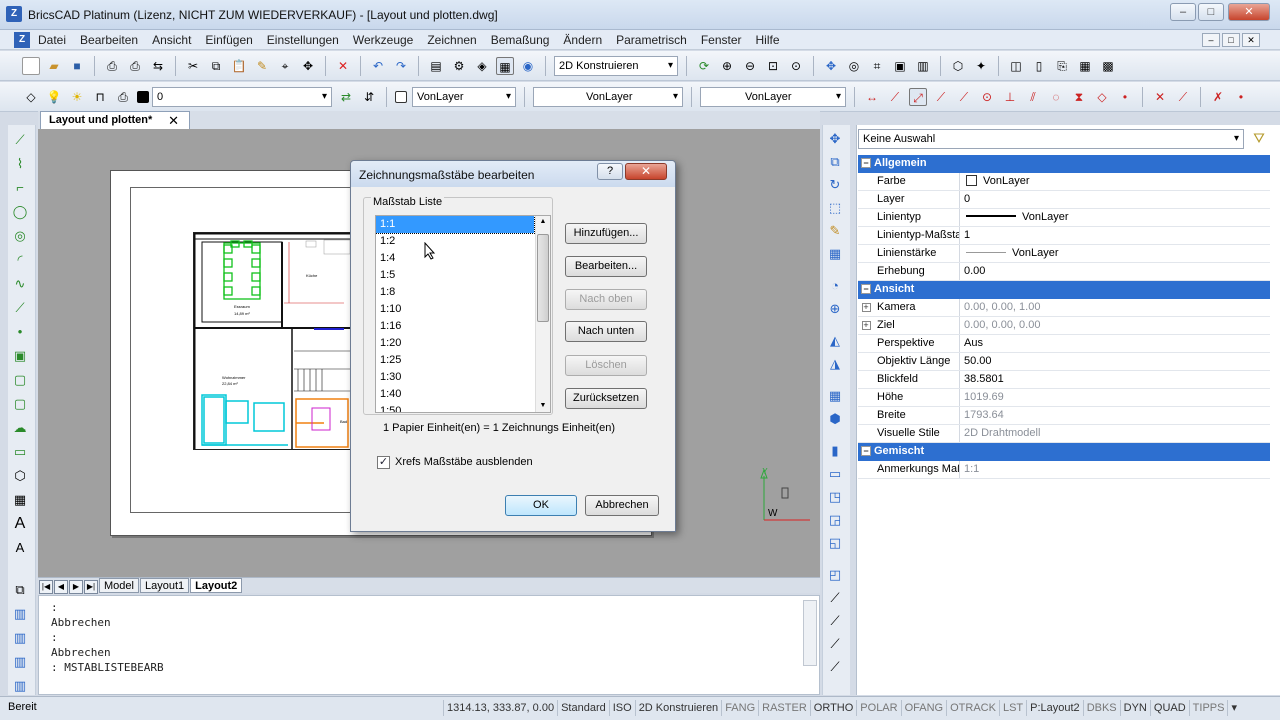 The height and width of the screenshot is (720, 1280). I want to click on revision-cloud-icon: ☁, so click(20, 428).